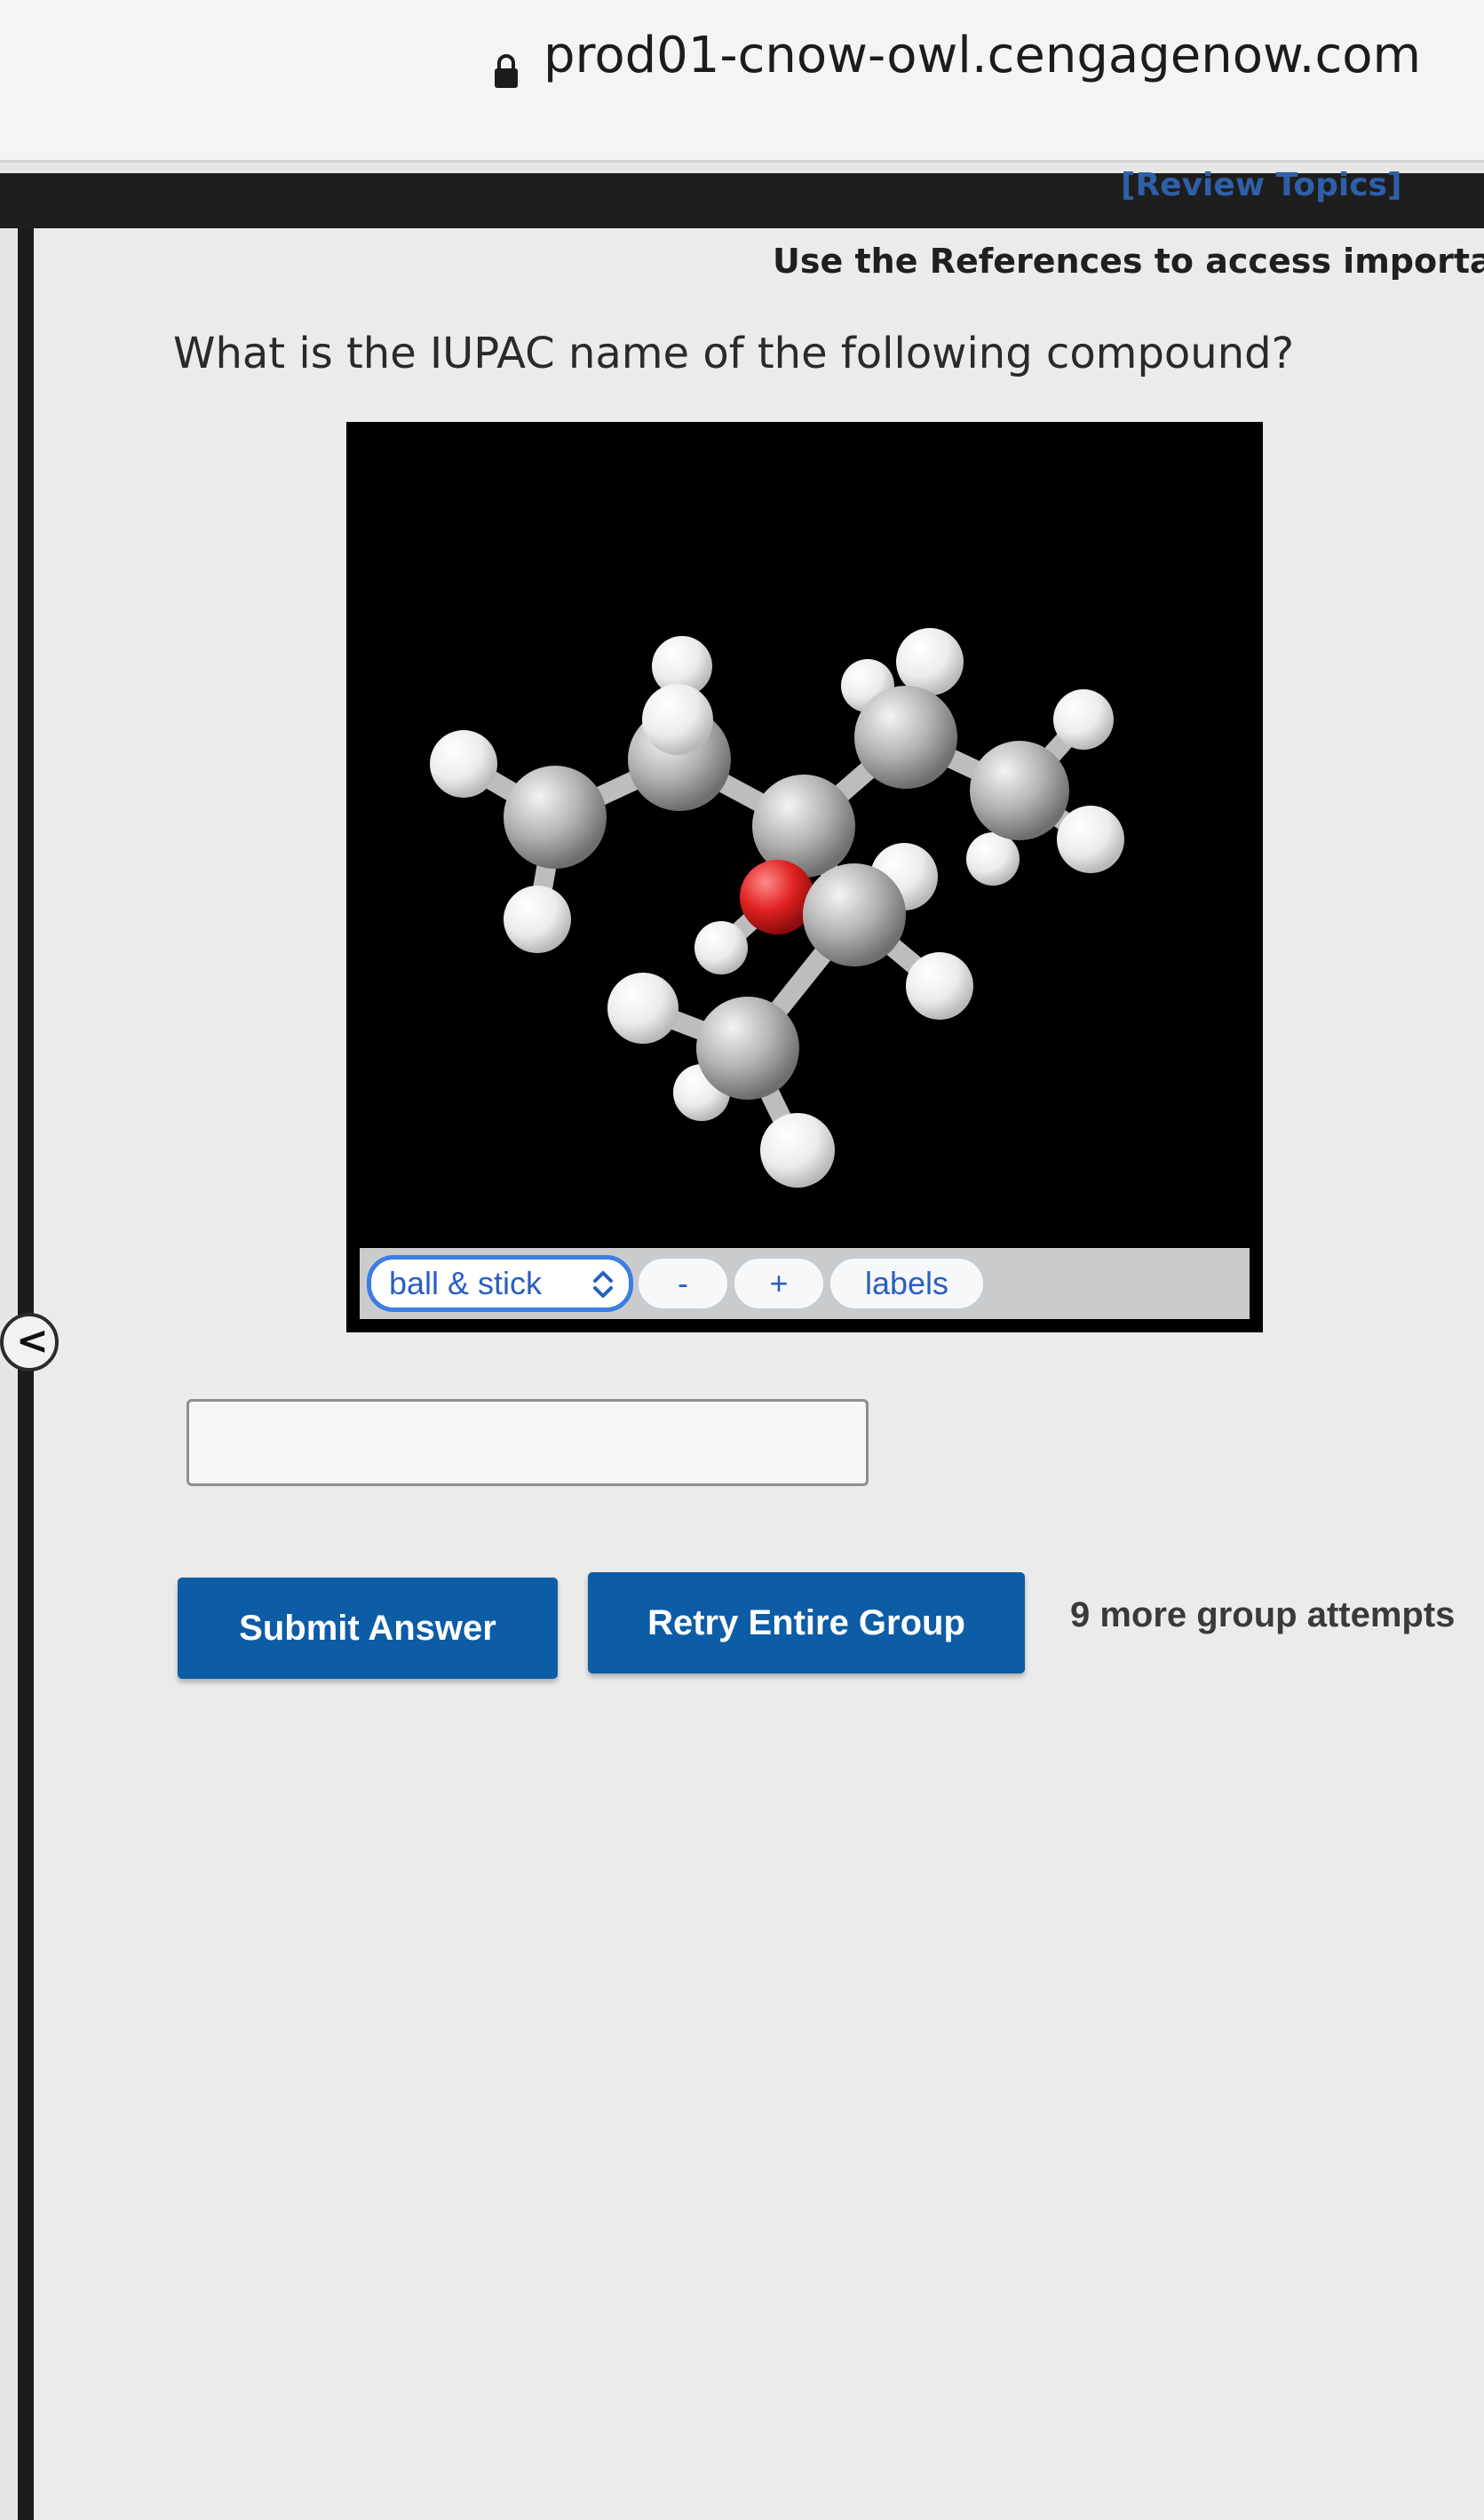  What do you see at coordinates (1261, 185) in the screenshot?
I see `review-topics-link: [Review Topics]` at bounding box center [1261, 185].